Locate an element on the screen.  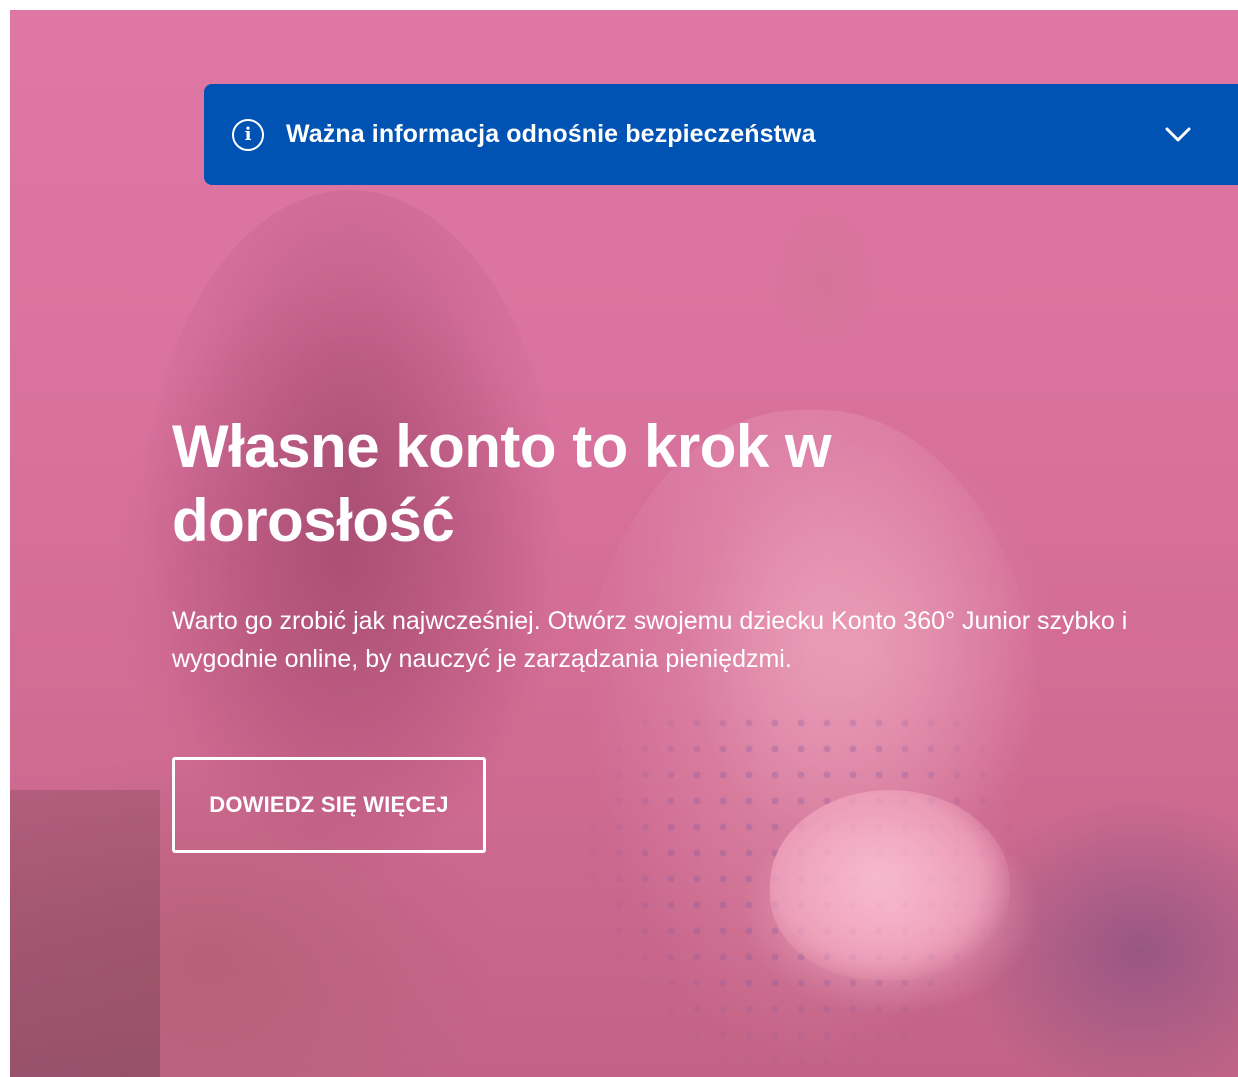
security-notice-text: Ważna informacja odnośnie bezpieczeństwa is located at coordinates (551, 134).